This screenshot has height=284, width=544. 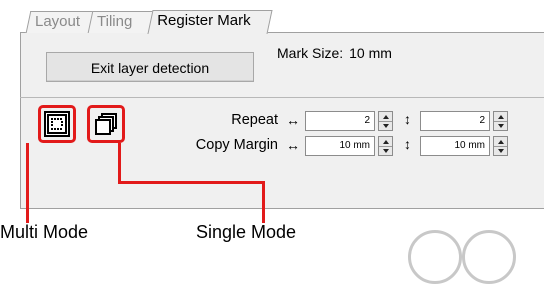 What do you see at coordinates (455, 121) in the screenshot?
I see `repeat-vertical-input: 2` at bounding box center [455, 121].